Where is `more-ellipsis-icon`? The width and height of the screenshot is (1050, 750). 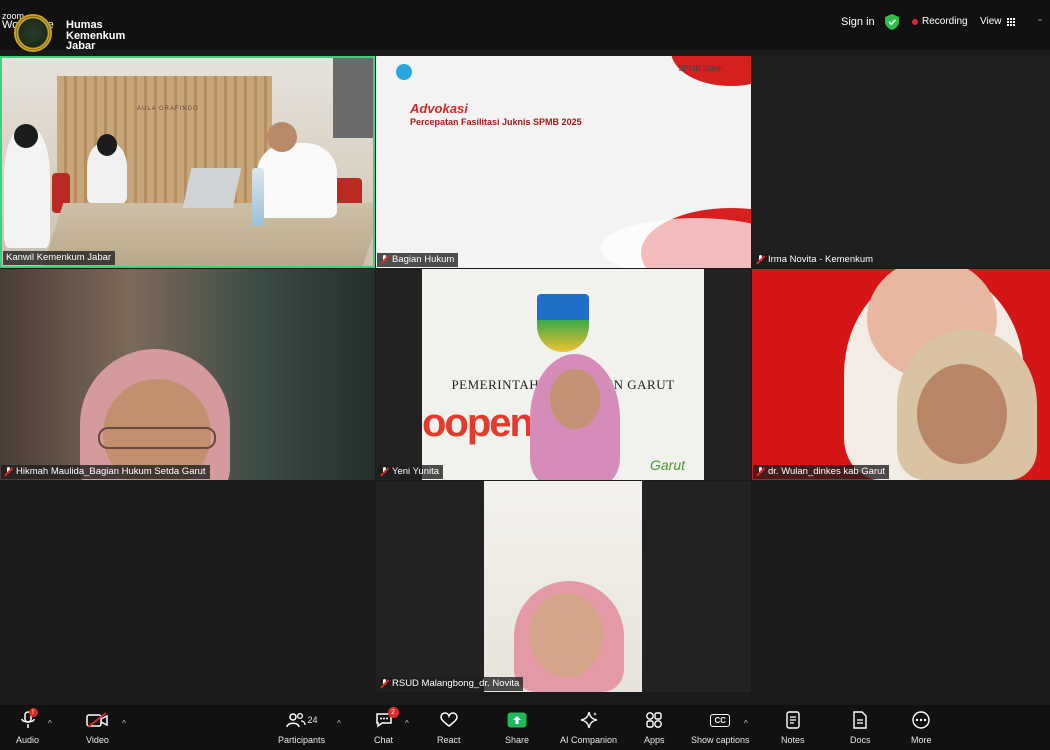 more-ellipsis-icon is located at coordinates (921, 720).